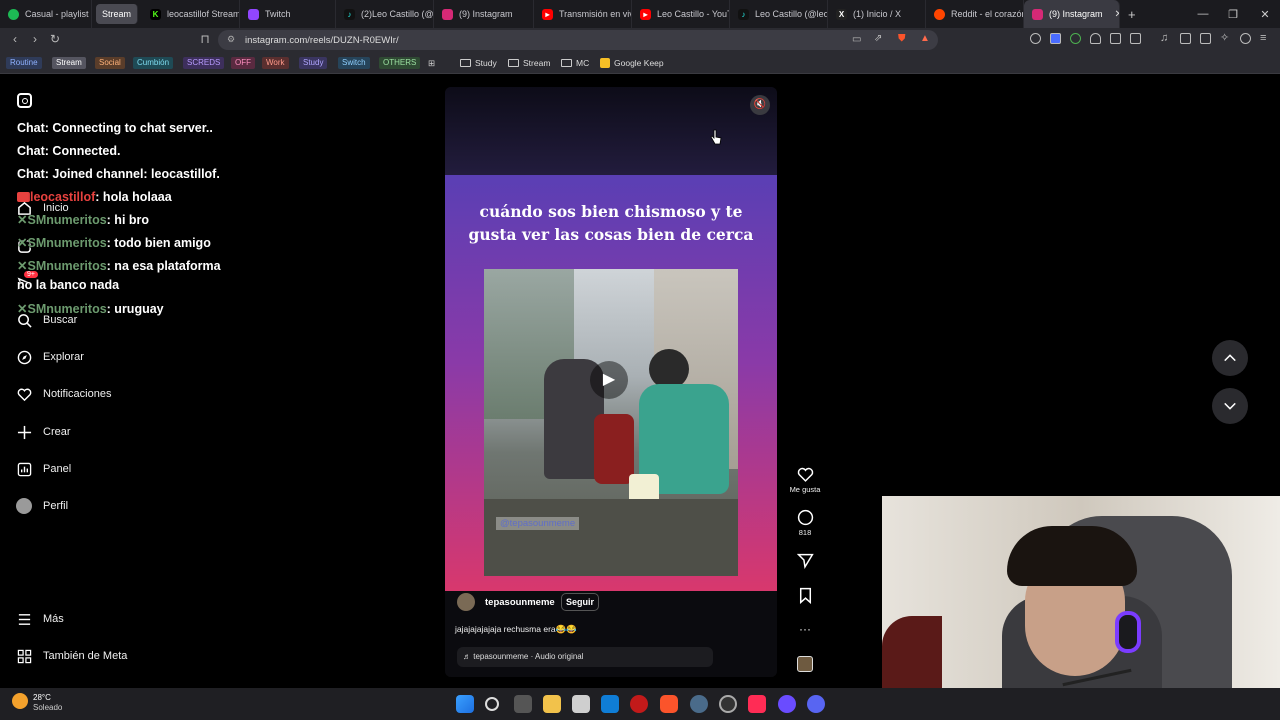  I want to click on bookmark-tag: SCREDS, so click(204, 63).